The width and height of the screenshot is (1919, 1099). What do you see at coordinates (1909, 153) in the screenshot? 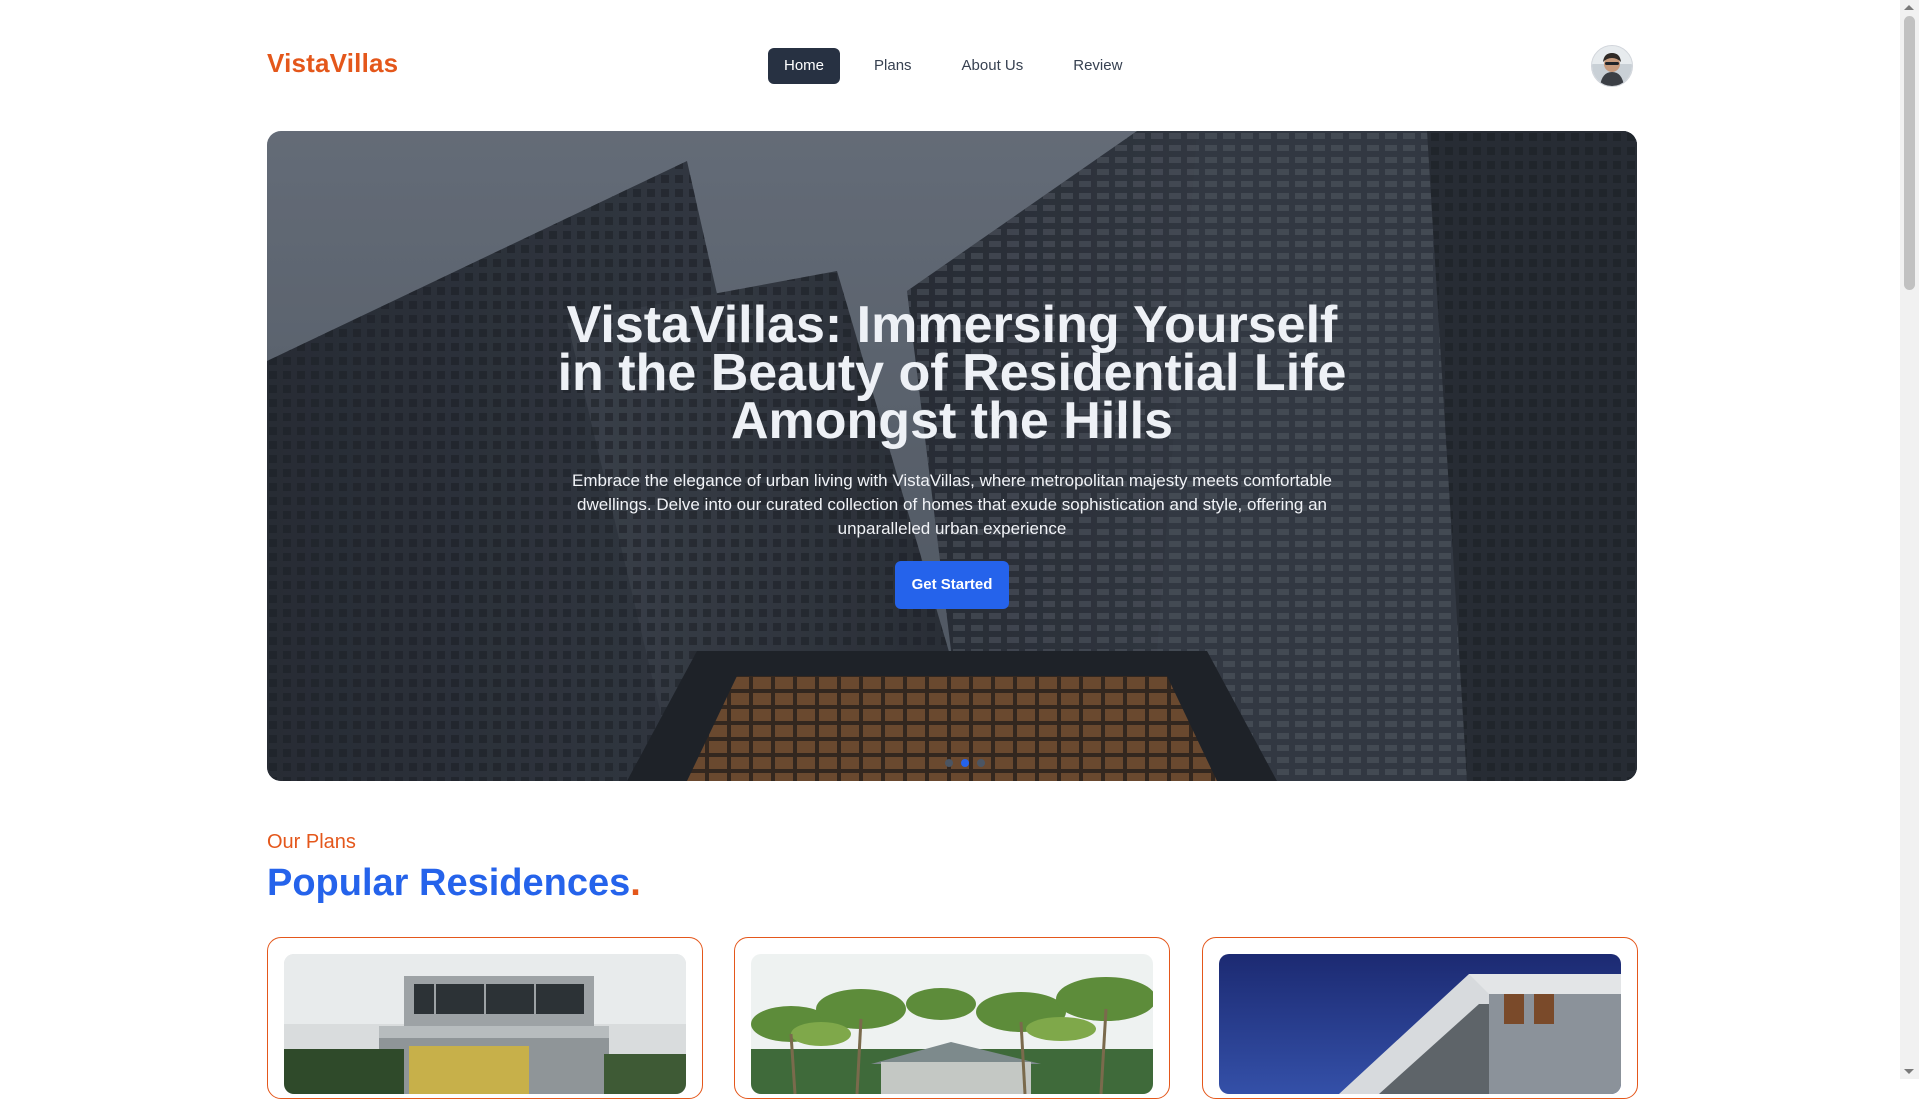
I see `scrollbar-thumb` at bounding box center [1909, 153].